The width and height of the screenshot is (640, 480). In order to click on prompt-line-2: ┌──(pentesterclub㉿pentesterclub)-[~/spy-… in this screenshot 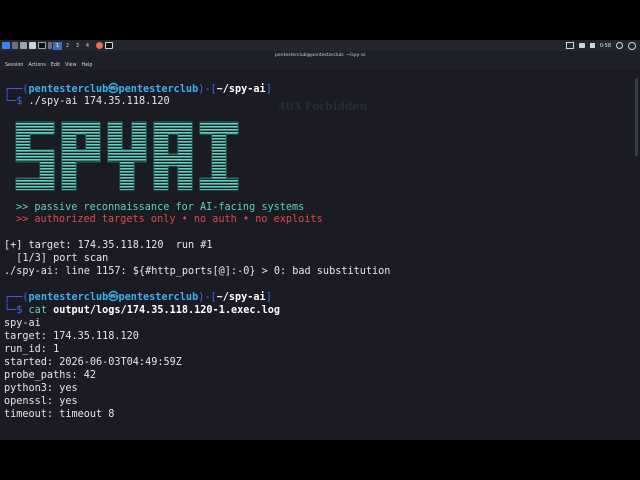, I will do `click(138, 297)`.